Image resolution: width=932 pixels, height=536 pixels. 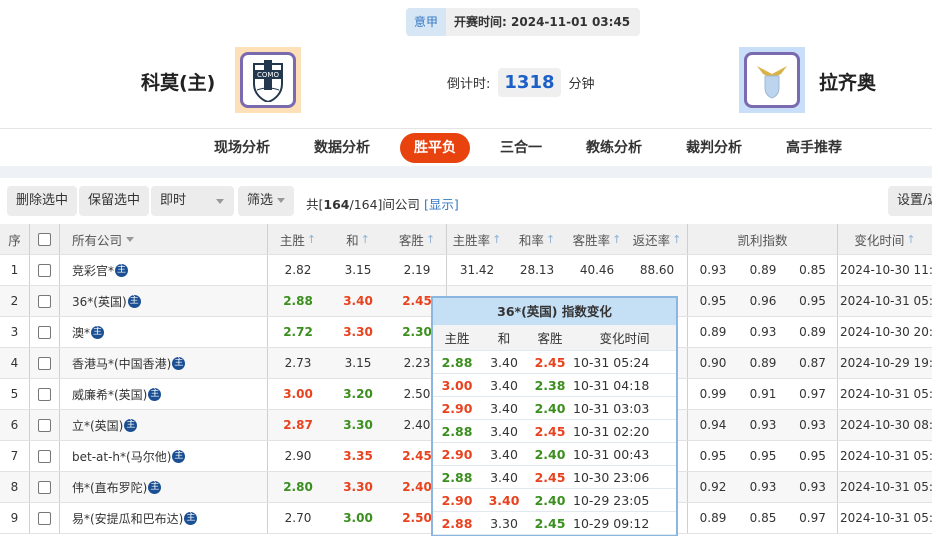 I want to click on odds-cell: 2.72, so click(x=298, y=332).